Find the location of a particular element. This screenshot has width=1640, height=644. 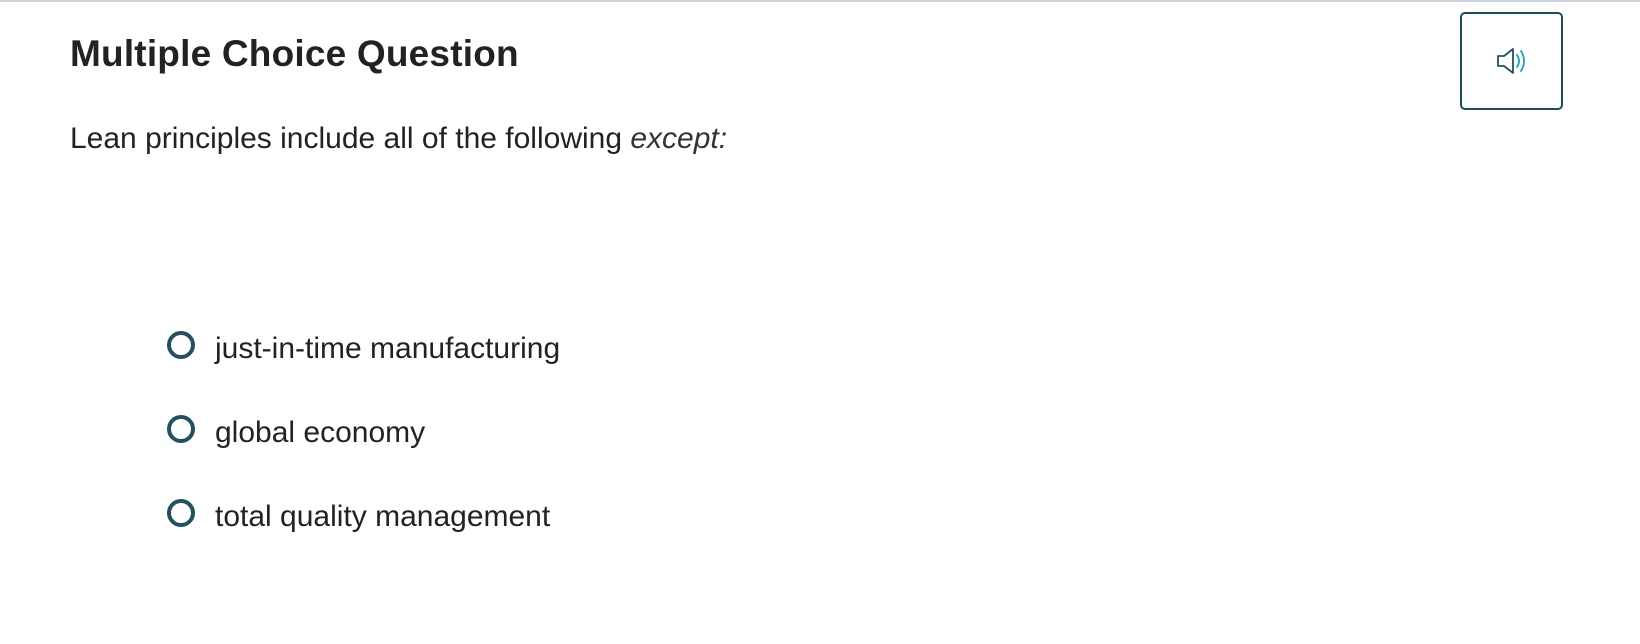

choice-option: global economy is located at coordinates (363, 432).